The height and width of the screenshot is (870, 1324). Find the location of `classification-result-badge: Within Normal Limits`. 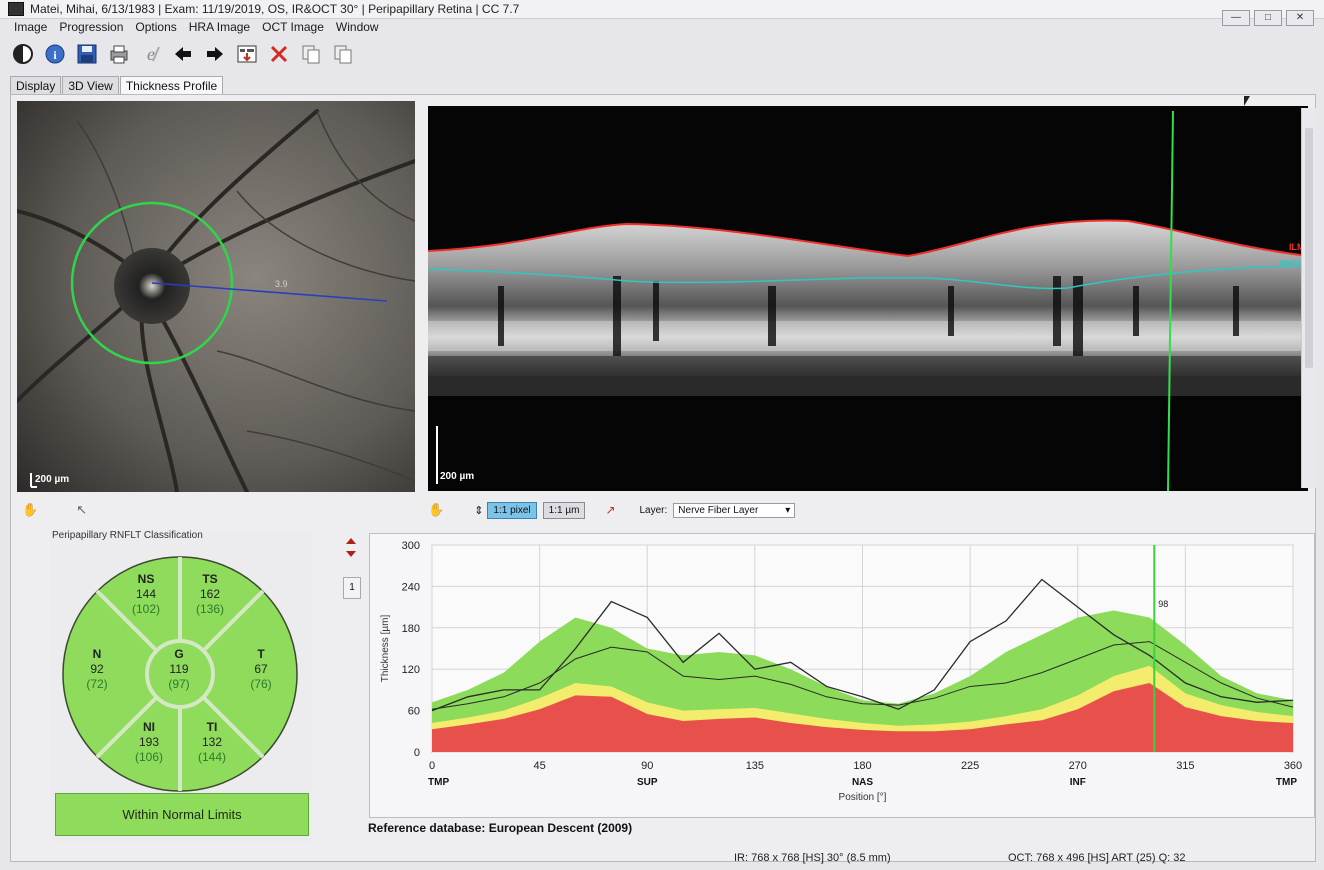

classification-result-badge: Within Normal Limits is located at coordinates (182, 814).